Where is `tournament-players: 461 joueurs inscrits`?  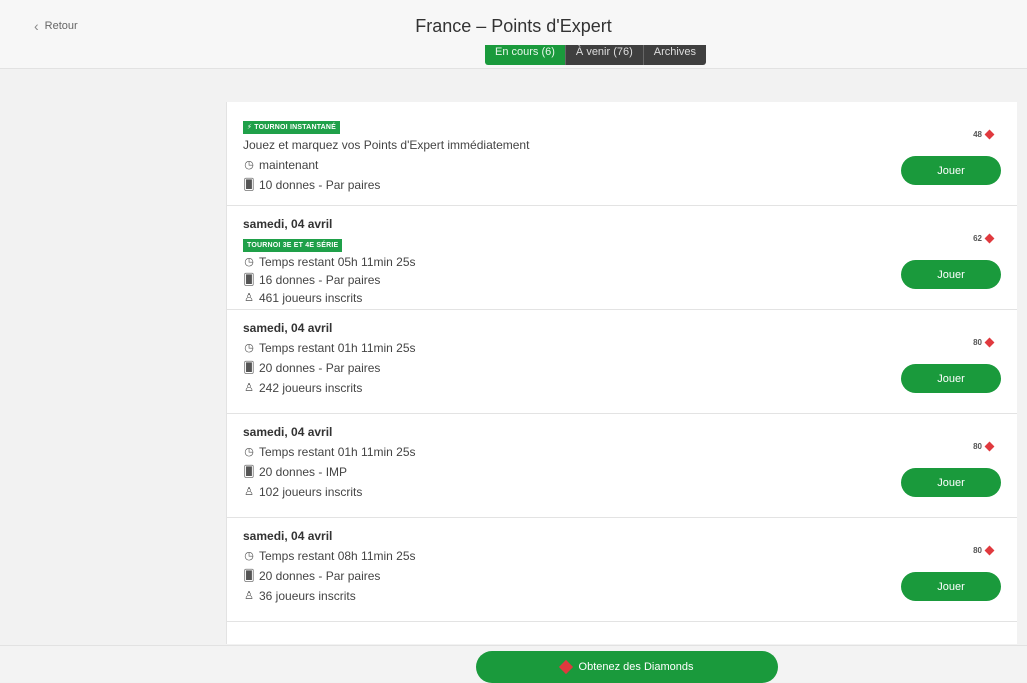 tournament-players: 461 joueurs inscrits is located at coordinates (311, 298).